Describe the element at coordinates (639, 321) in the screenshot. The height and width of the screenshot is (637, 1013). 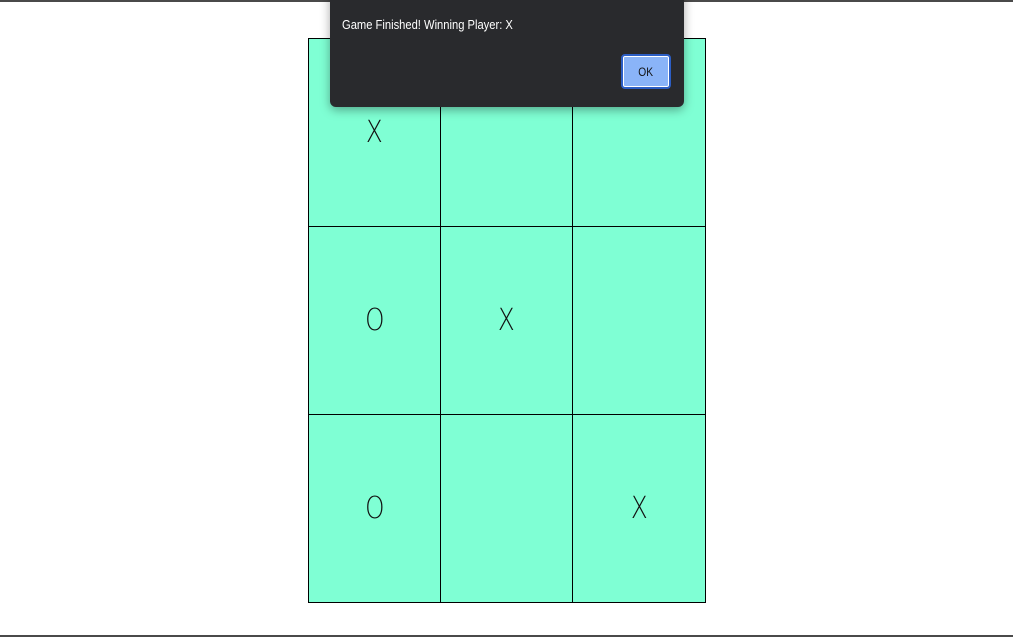
I see `board-cell-r2-c3` at that location.